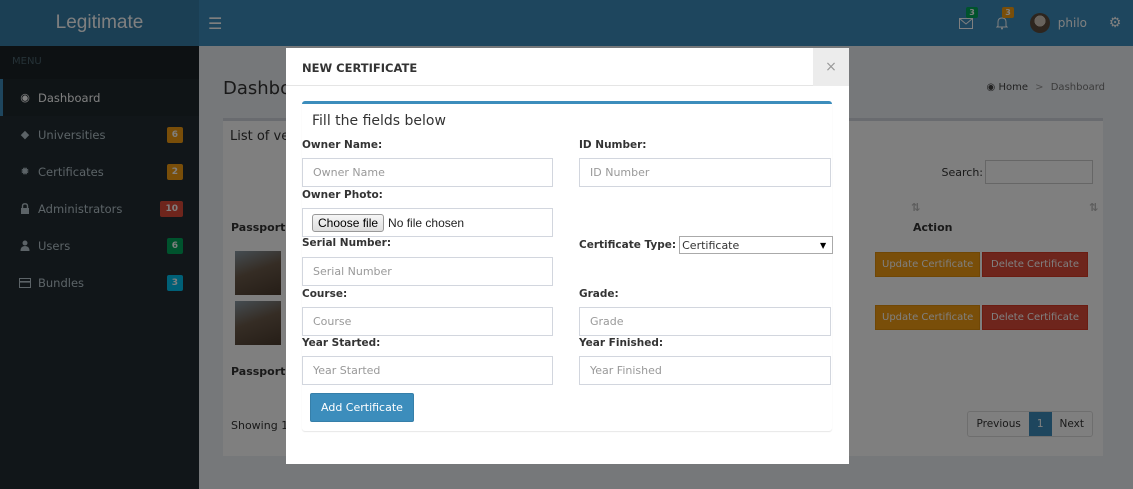 This screenshot has width=1133, height=489. I want to click on owner-name-label: Owner Name:, so click(342, 145).